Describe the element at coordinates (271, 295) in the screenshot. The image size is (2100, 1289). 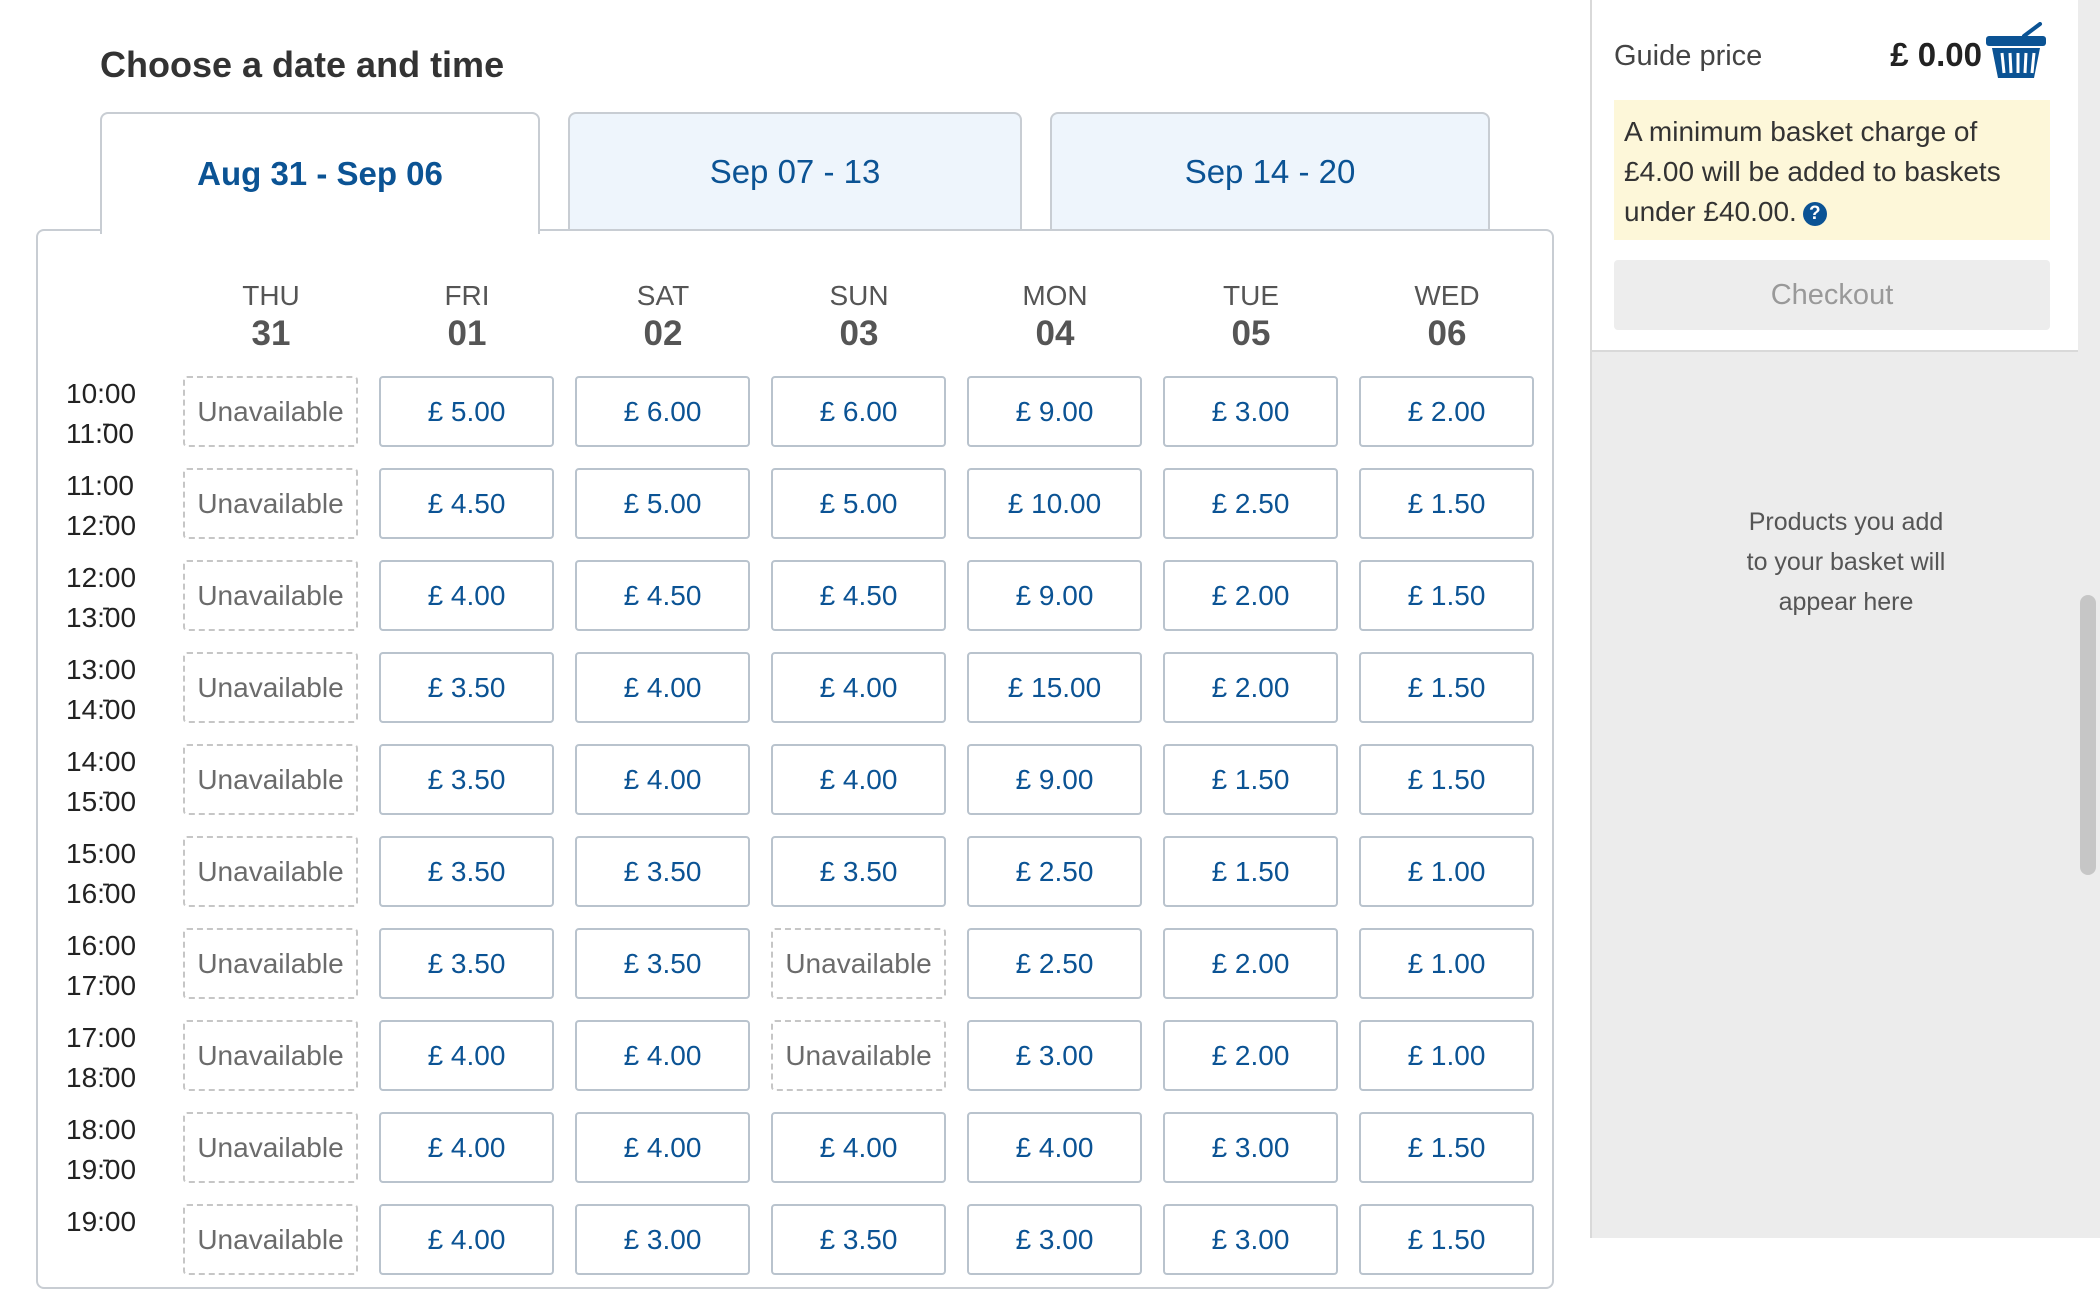
I see `day-name: THU` at that location.